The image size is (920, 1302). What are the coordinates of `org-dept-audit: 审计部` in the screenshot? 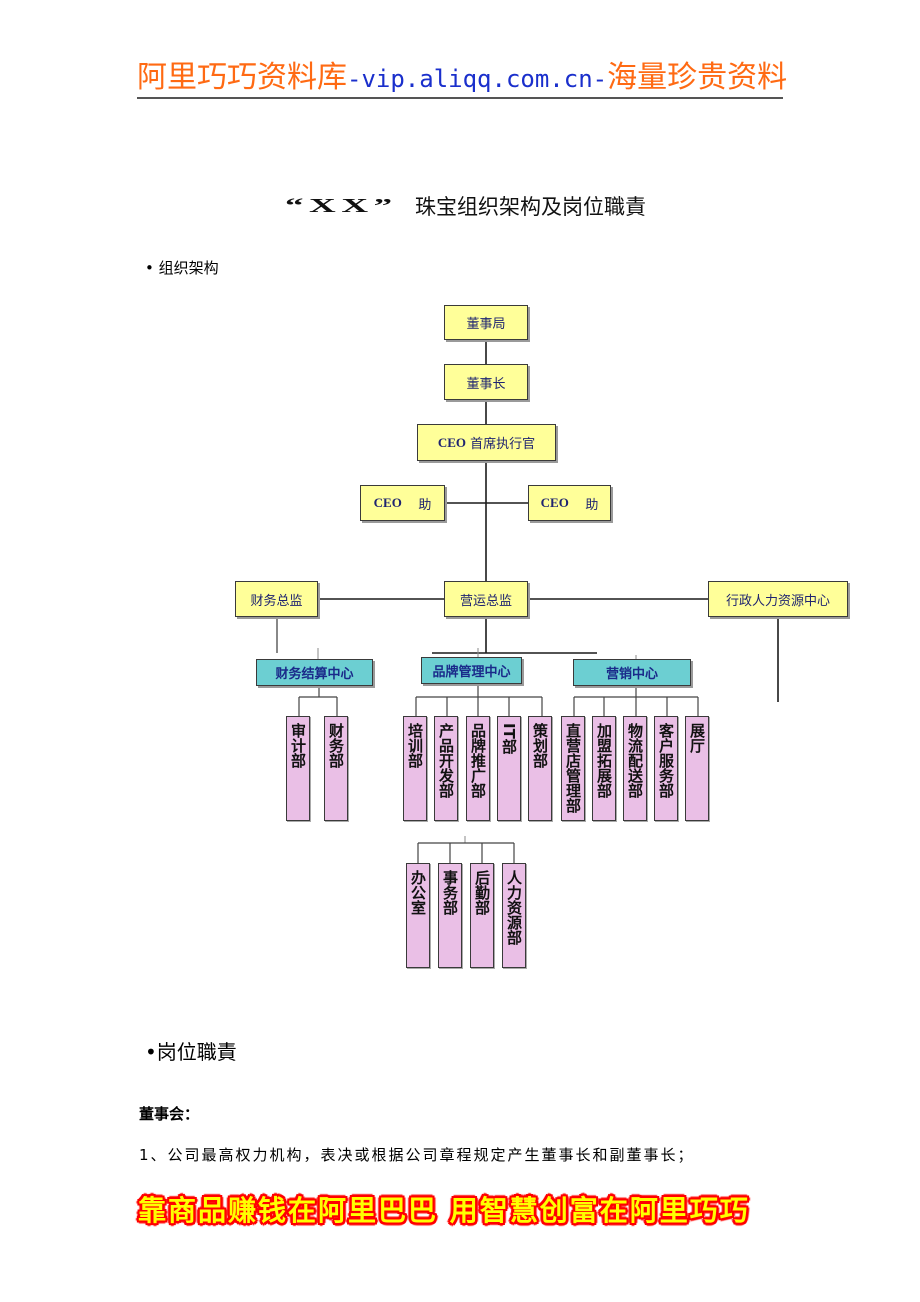 It's located at (298, 768).